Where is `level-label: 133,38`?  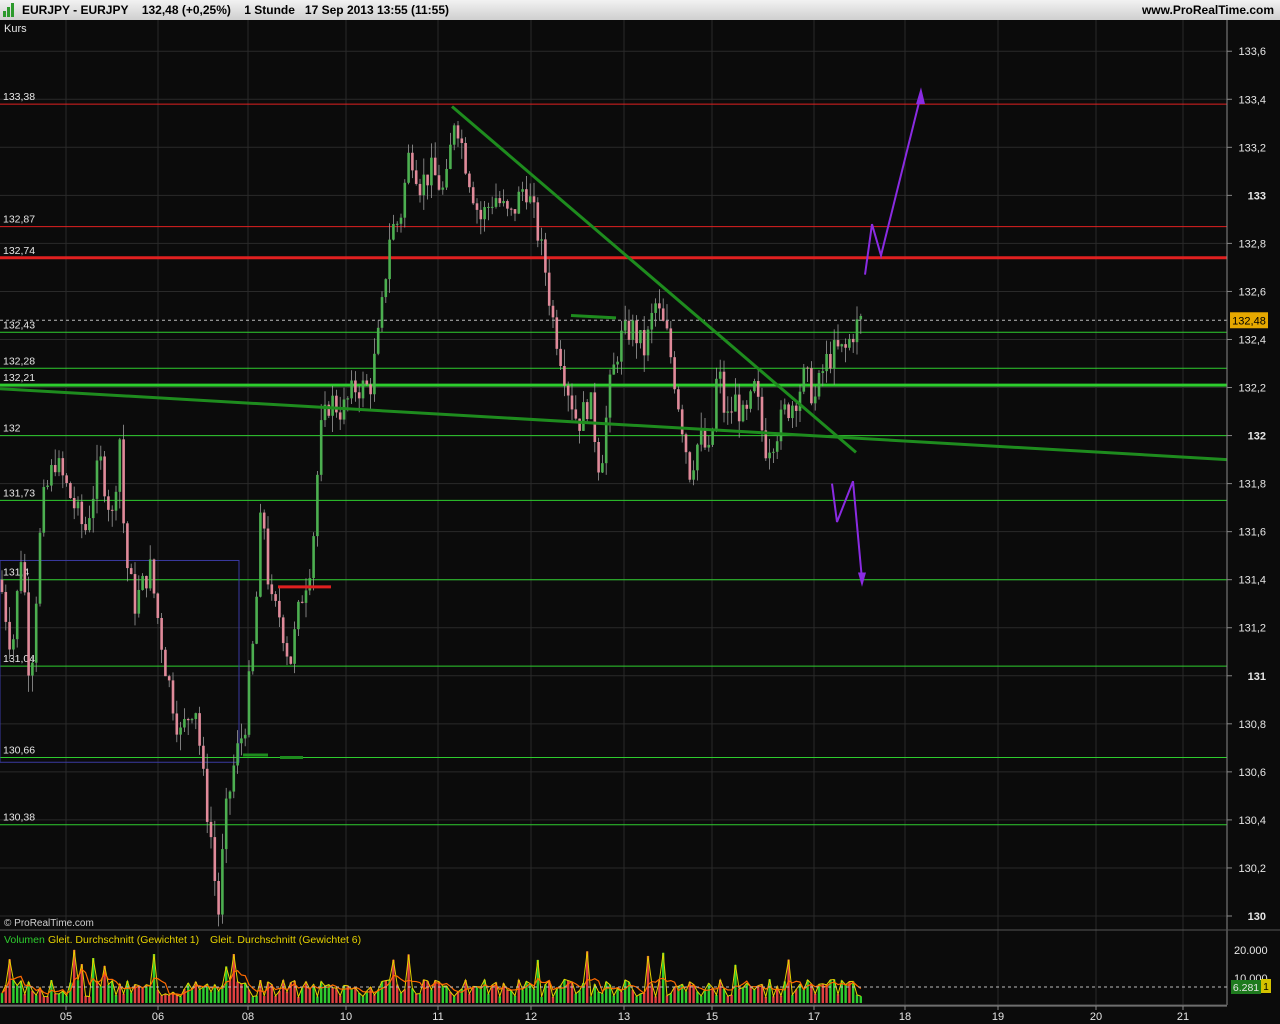
level-label: 133,38 is located at coordinates (19, 97).